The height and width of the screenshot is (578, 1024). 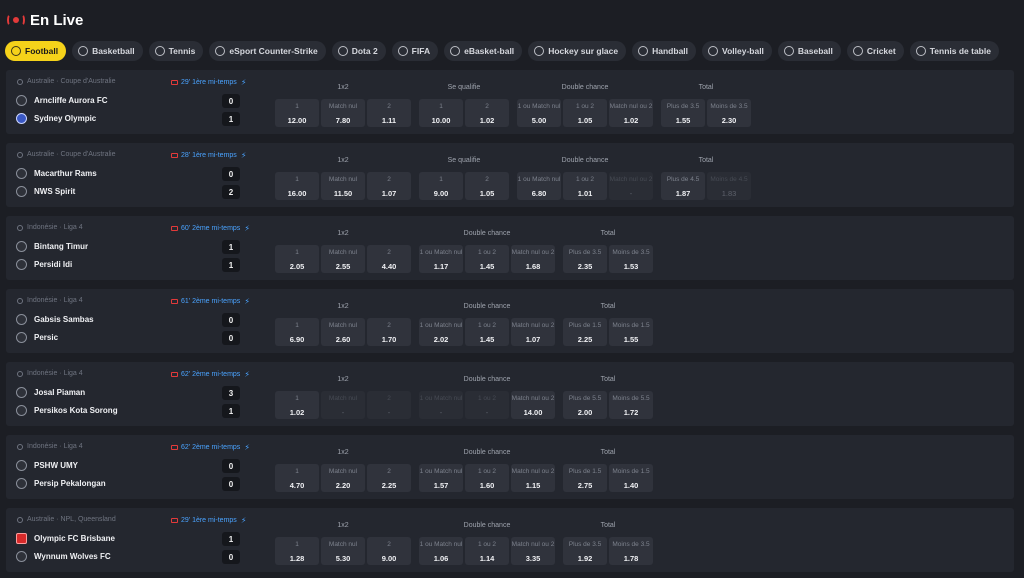 I want to click on odds-button: 1 1.28, so click(x=297, y=551).